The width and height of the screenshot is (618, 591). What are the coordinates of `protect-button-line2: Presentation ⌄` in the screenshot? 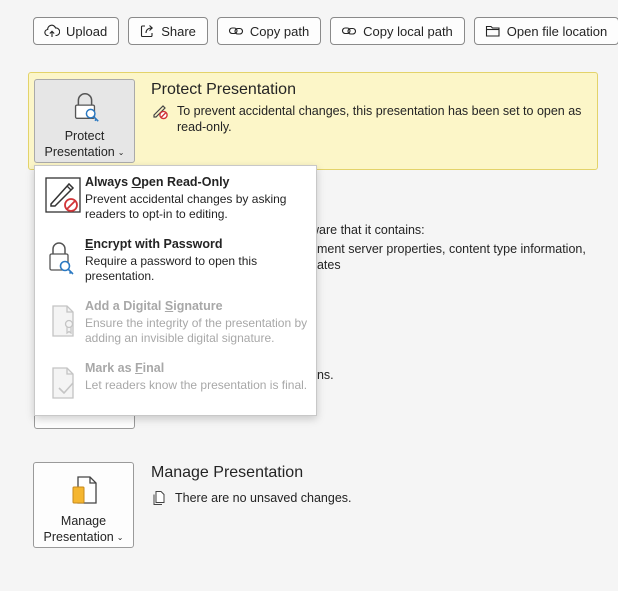 It's located at (85, 153).